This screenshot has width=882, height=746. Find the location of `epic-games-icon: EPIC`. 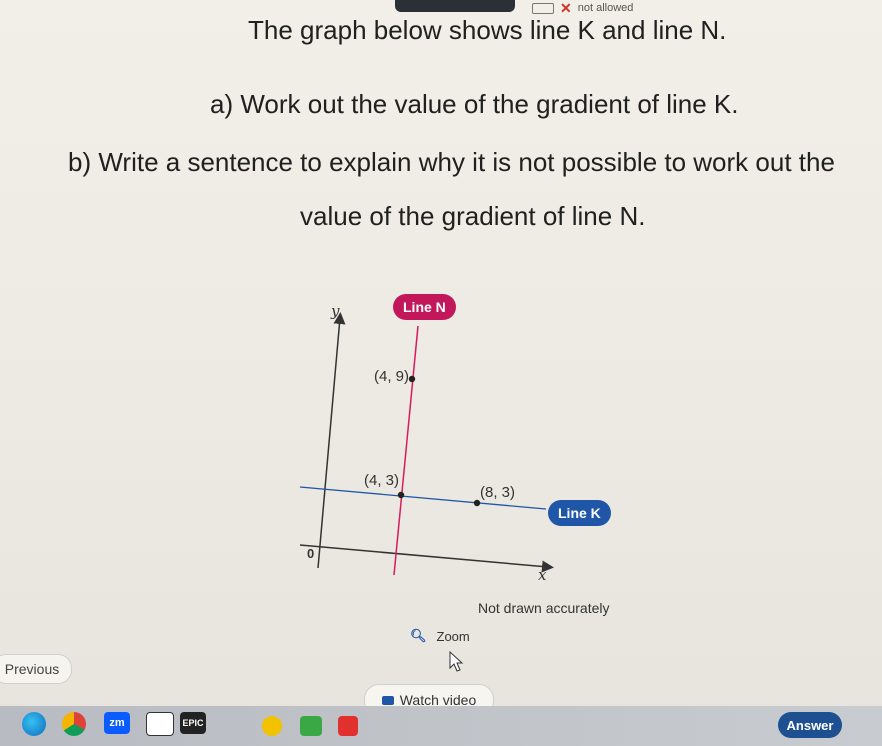

epic-games-icon: EPIC is located at coordinates (193, 723).